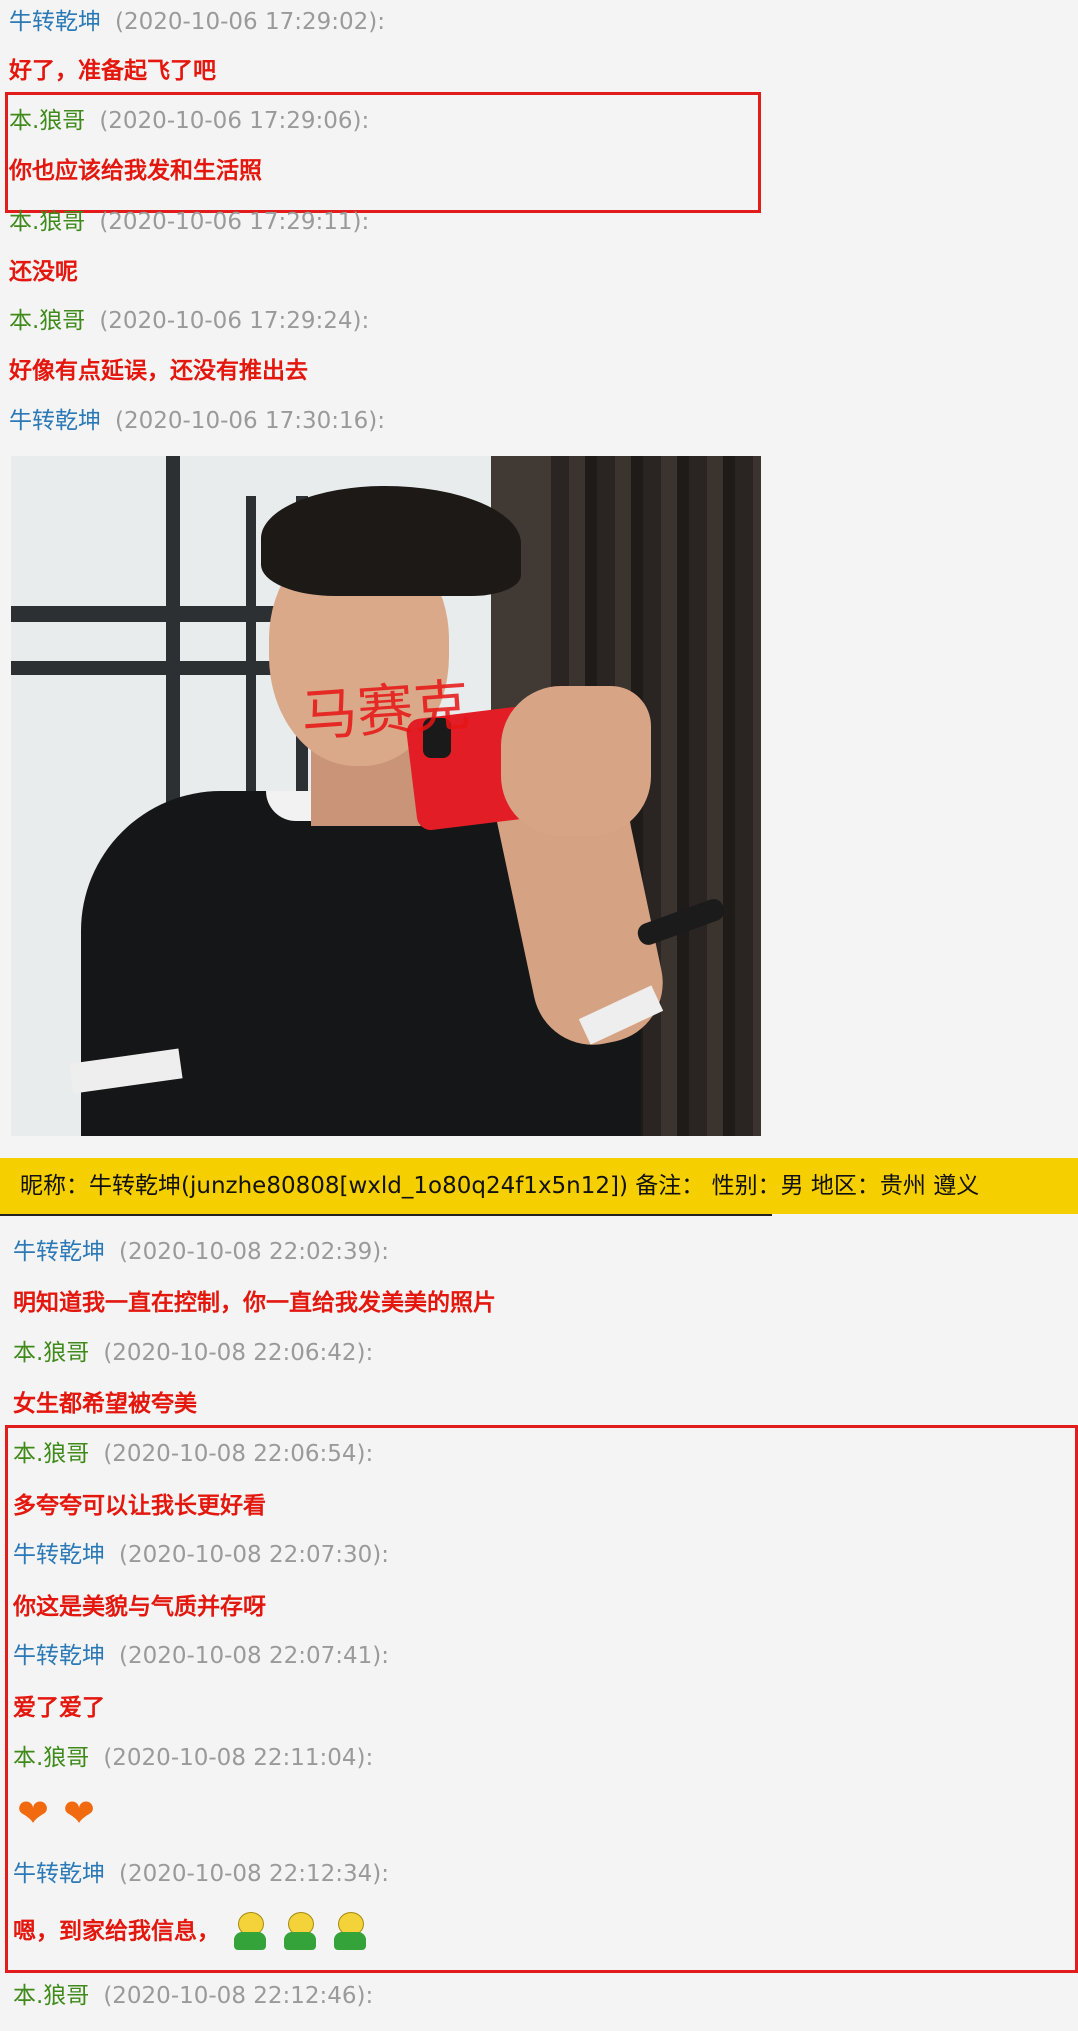 The width and height of the screenshot is (1078, 2031). Describe the element at coordinates (158, 371) in the screenshot. I see `message-text: 好像有点延误，还没有推出去` at that location.